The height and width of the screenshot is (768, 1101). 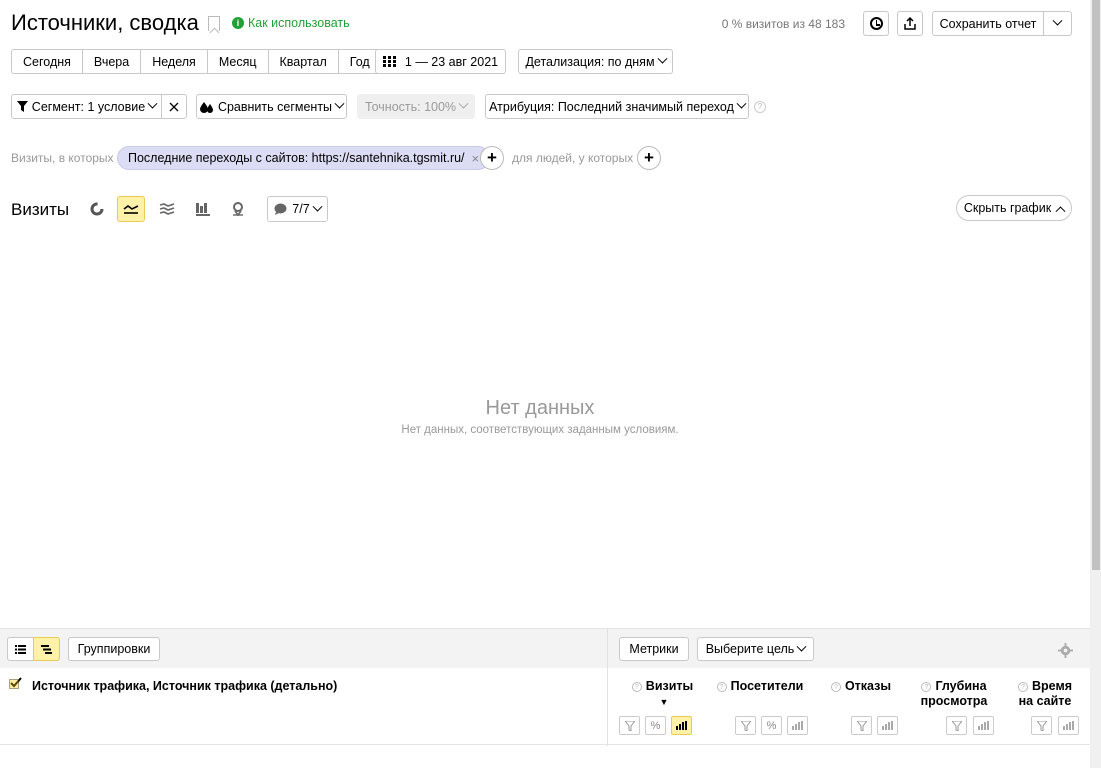 I want to click on hide-chart-button: Скрыть график, so click(x=1014, y=208).